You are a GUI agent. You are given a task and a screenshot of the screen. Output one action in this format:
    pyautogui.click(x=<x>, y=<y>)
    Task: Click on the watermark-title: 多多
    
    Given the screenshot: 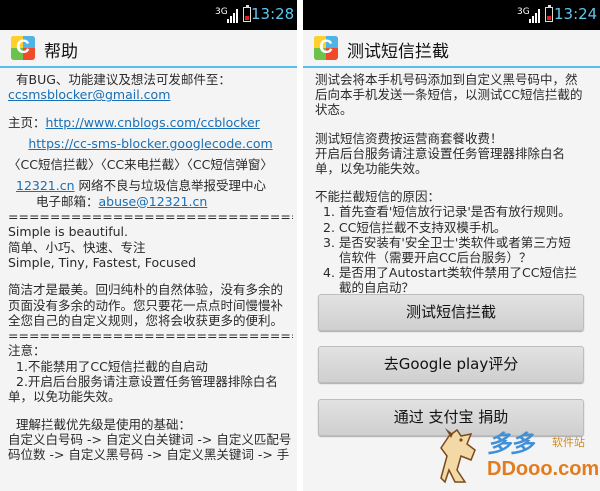 What is the action you would take?
    pyautogui.click(x=510, y=443)
    